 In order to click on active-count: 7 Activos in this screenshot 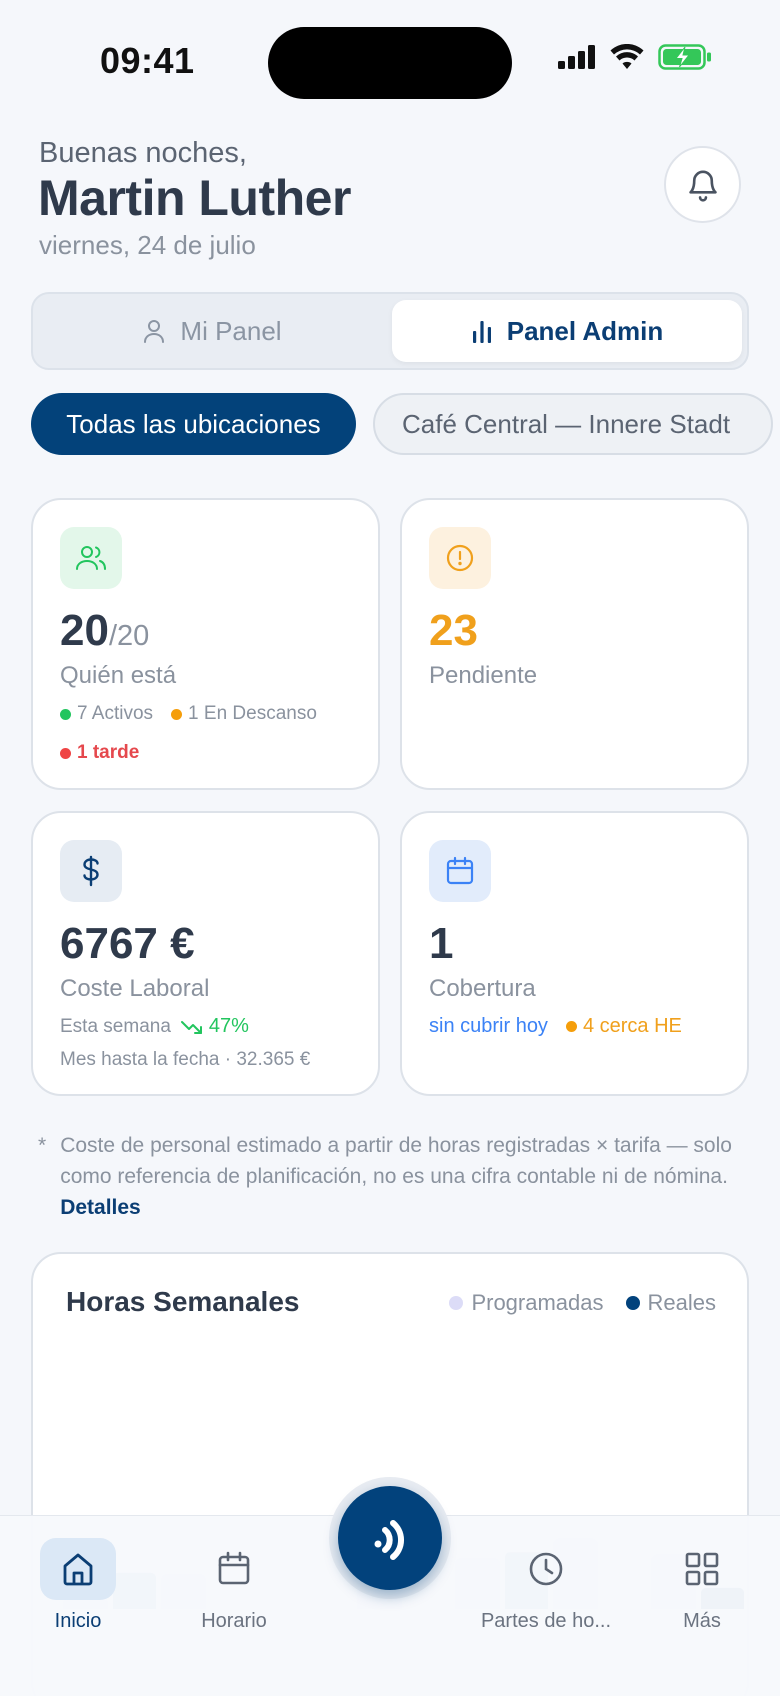, I will do `click(115, 713)`.